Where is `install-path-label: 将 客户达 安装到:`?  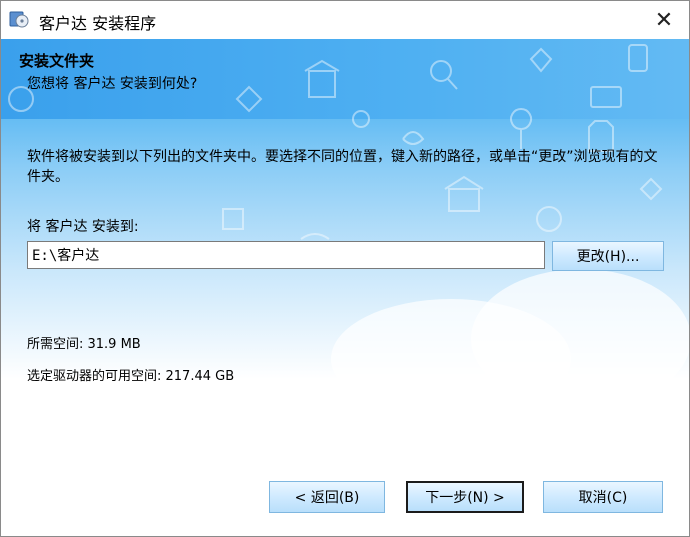
install-path-label: 将 客户达 安装到: is located at coordinates (83, 227).